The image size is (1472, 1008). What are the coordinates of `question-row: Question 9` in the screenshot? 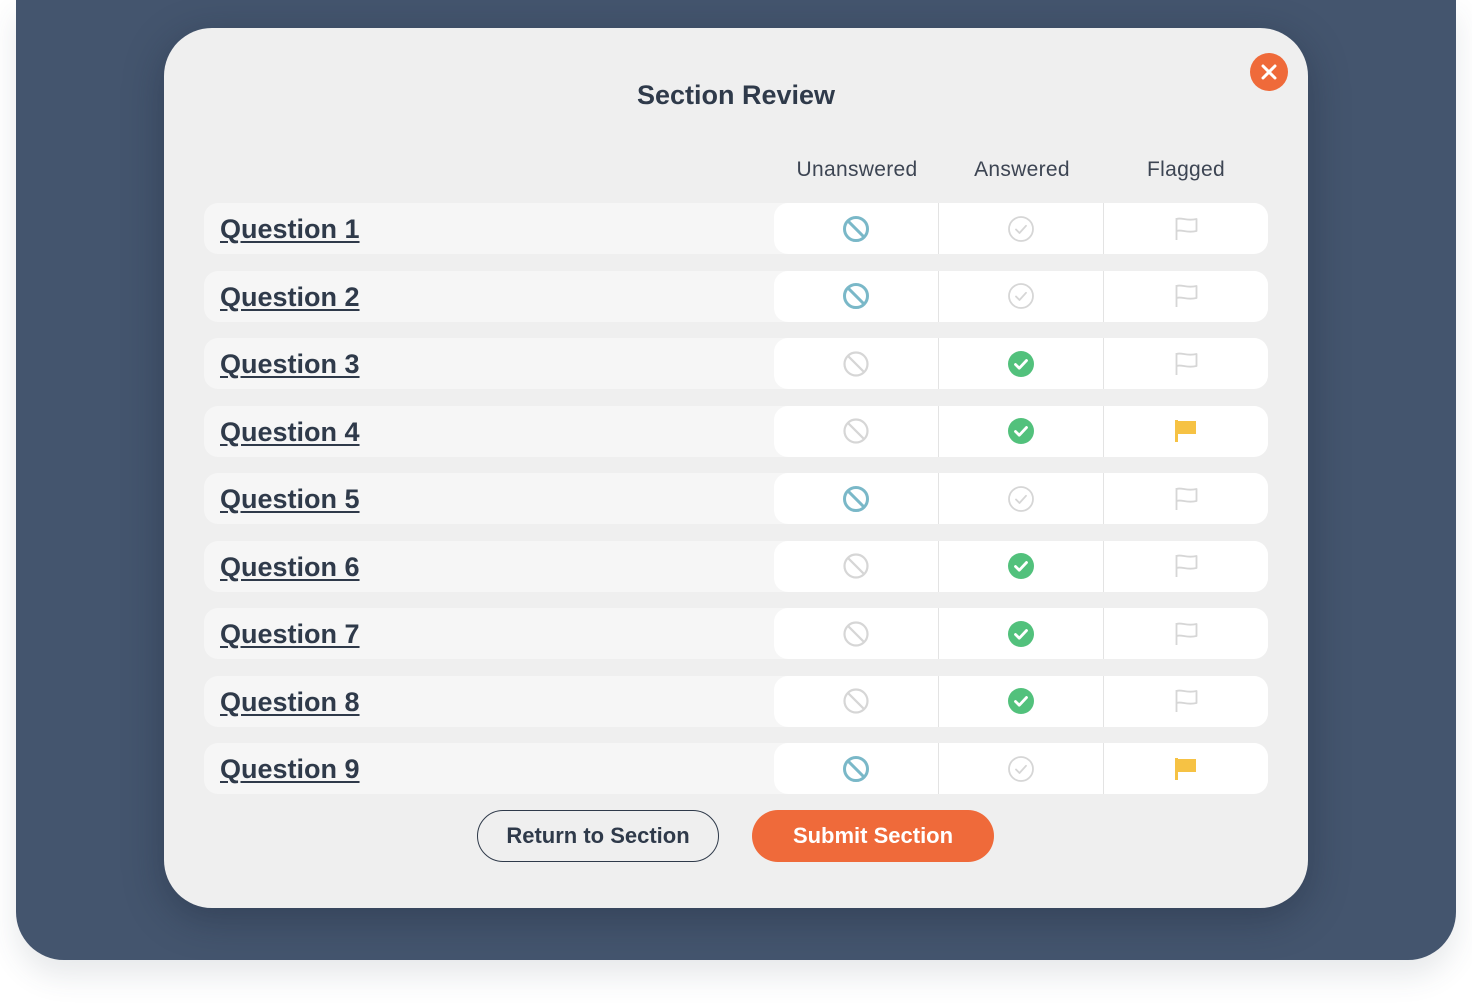 It's located at (736, 768).